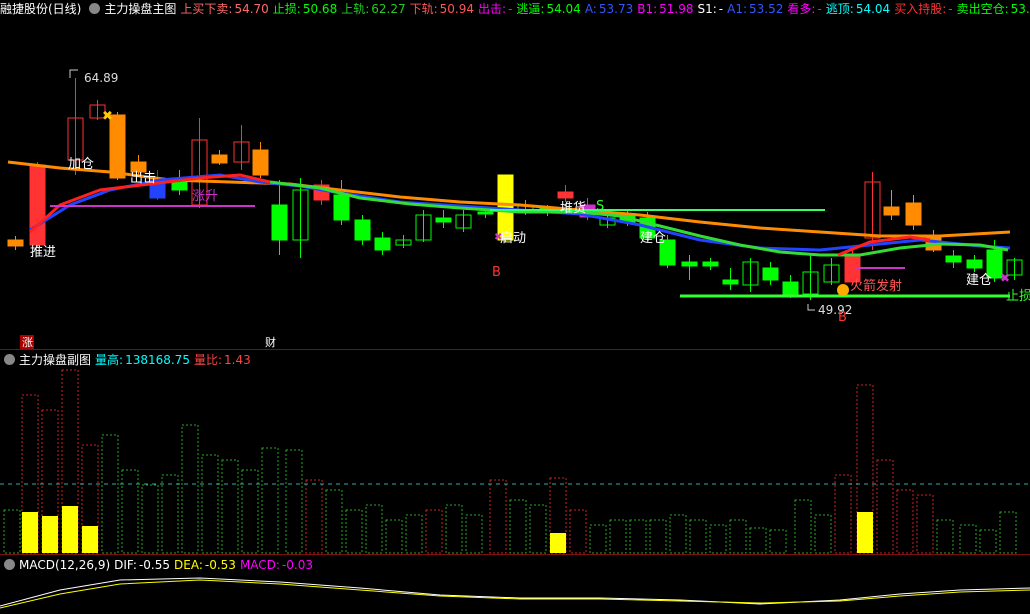 The width and height of the screenshot is (1030, 614). Describe the element at coordinates (43, 252) in the screenshot. I see `signal-label: 推进` at that location.